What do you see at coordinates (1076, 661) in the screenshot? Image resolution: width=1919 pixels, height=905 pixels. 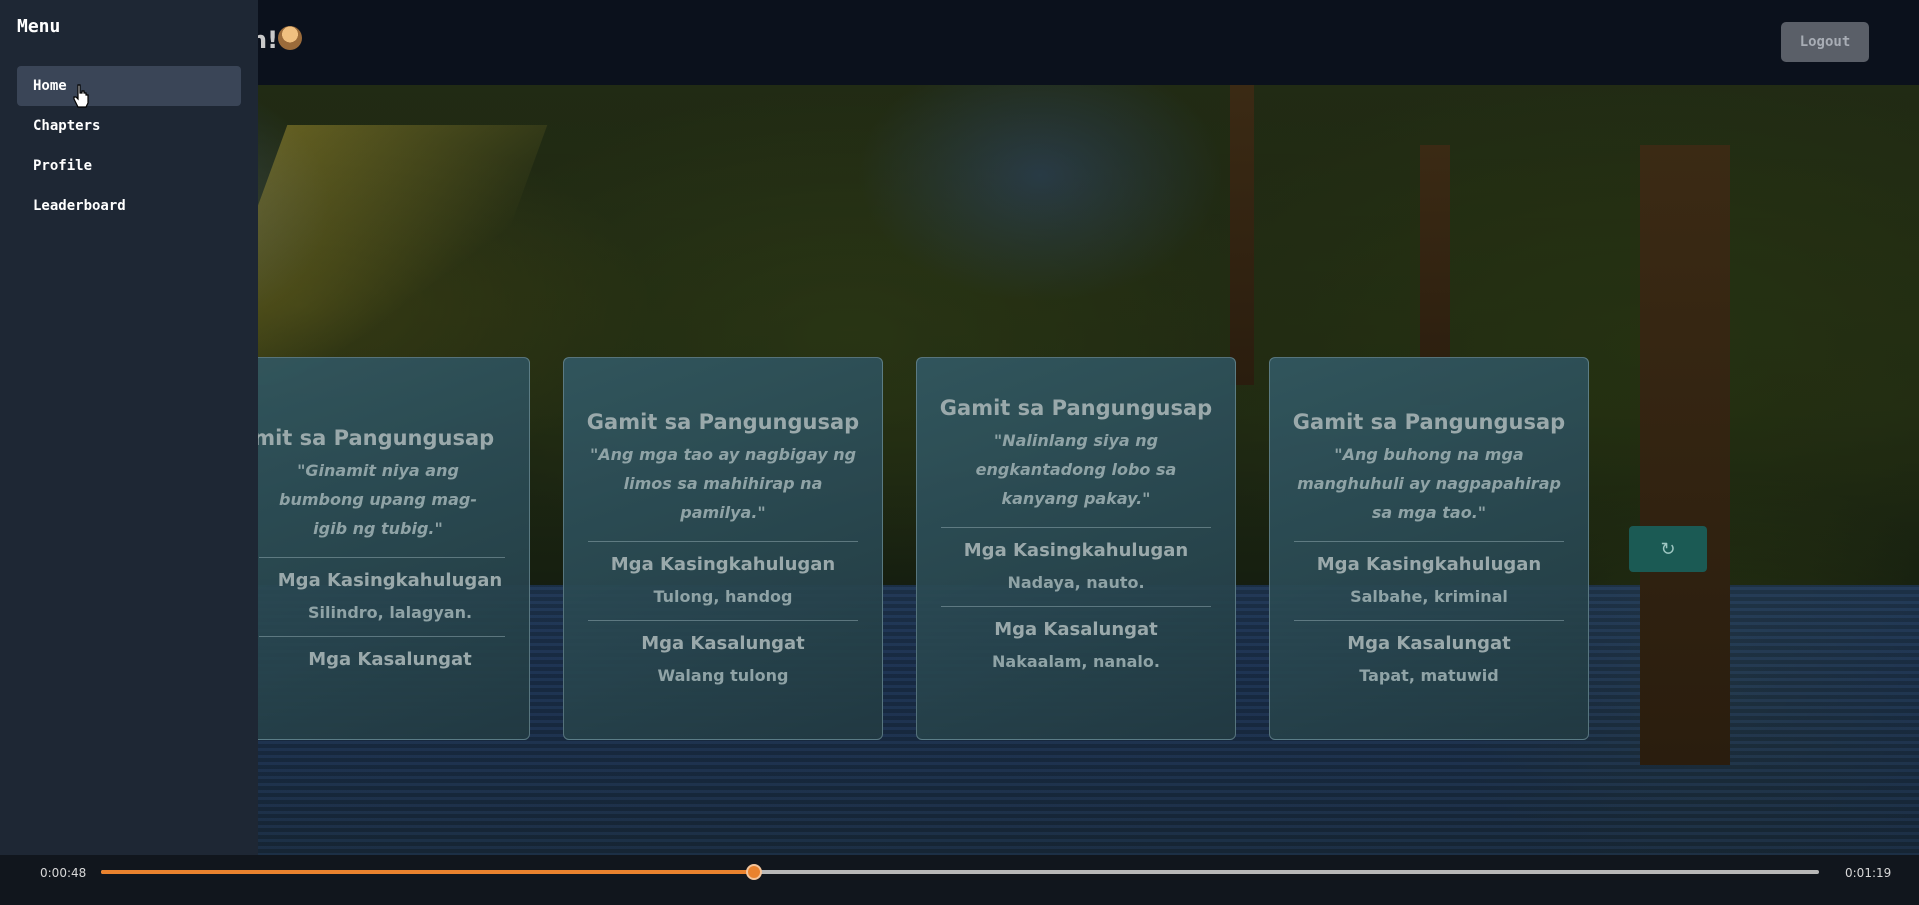 I see `antonyms-value: Nakaalam, nanalo.` at bounding box center [1076, 661].